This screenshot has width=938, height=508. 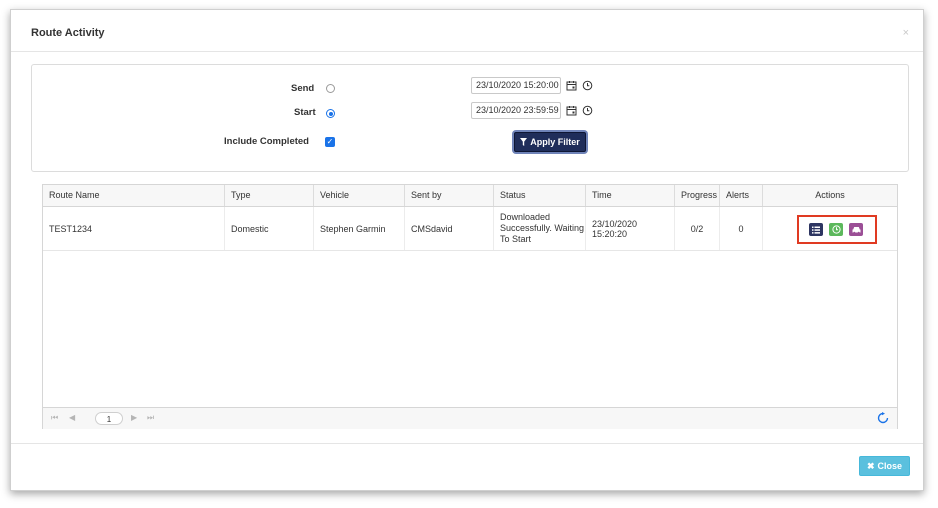 I want to click on column-header-sent-by: Sent by, so click(x=449, y=195).